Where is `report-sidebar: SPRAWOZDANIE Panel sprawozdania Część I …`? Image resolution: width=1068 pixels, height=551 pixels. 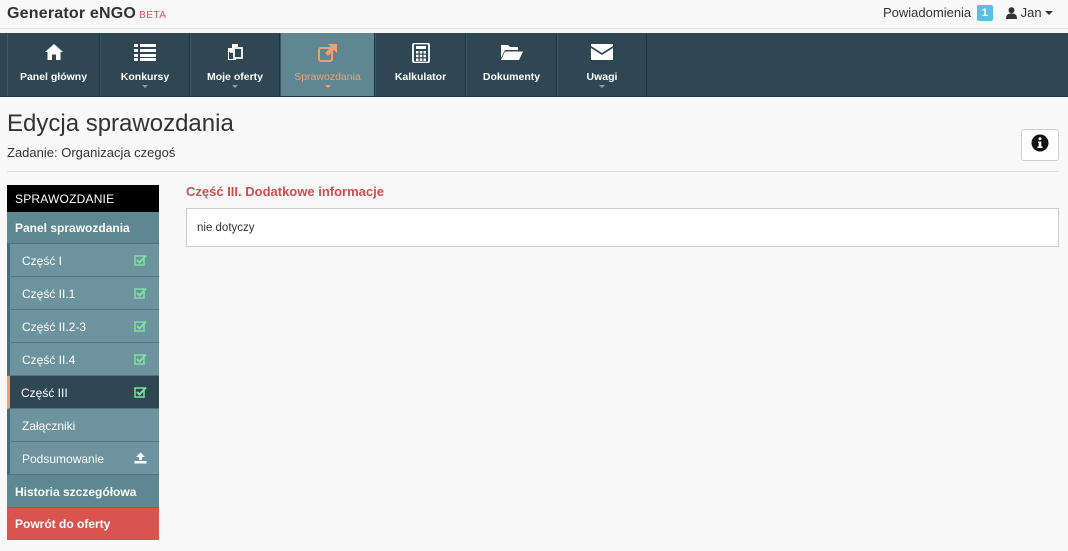
report-sidebar: SPRAWOZDANIE Panel sprawozdania Część I … is located at coordinates (83, 362).